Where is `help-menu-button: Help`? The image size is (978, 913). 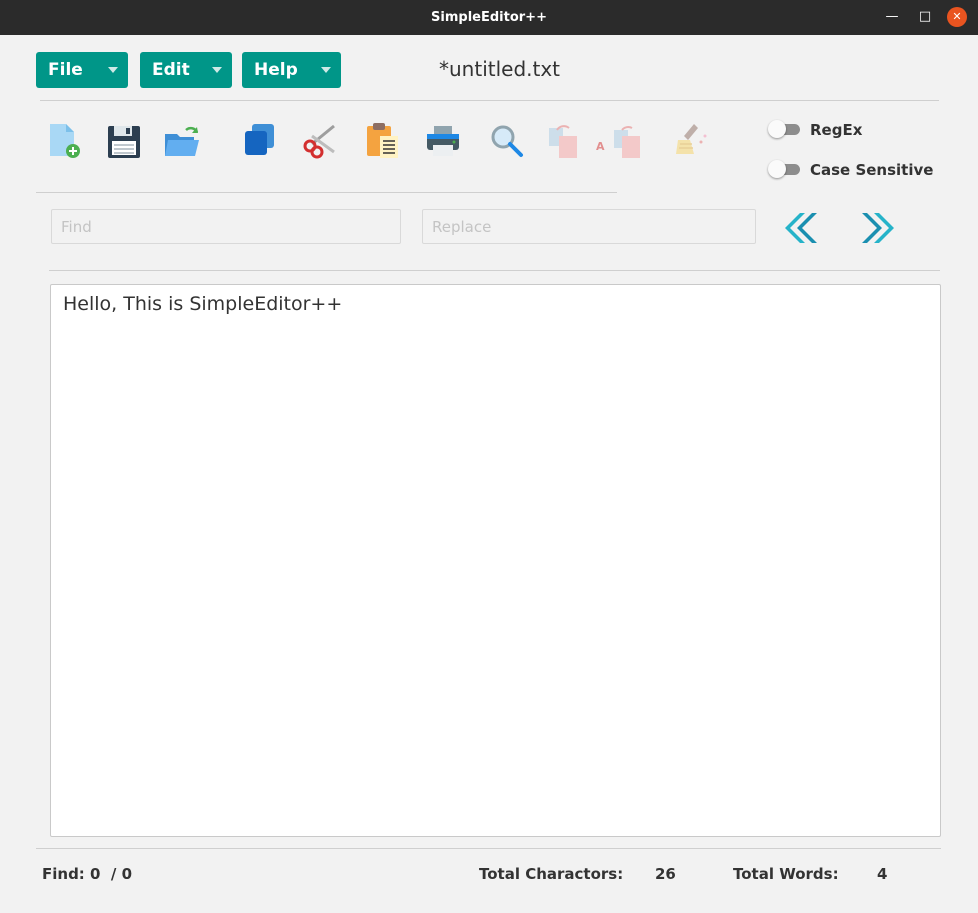
help-menu-button: Help is located at coordinates (291, 70).